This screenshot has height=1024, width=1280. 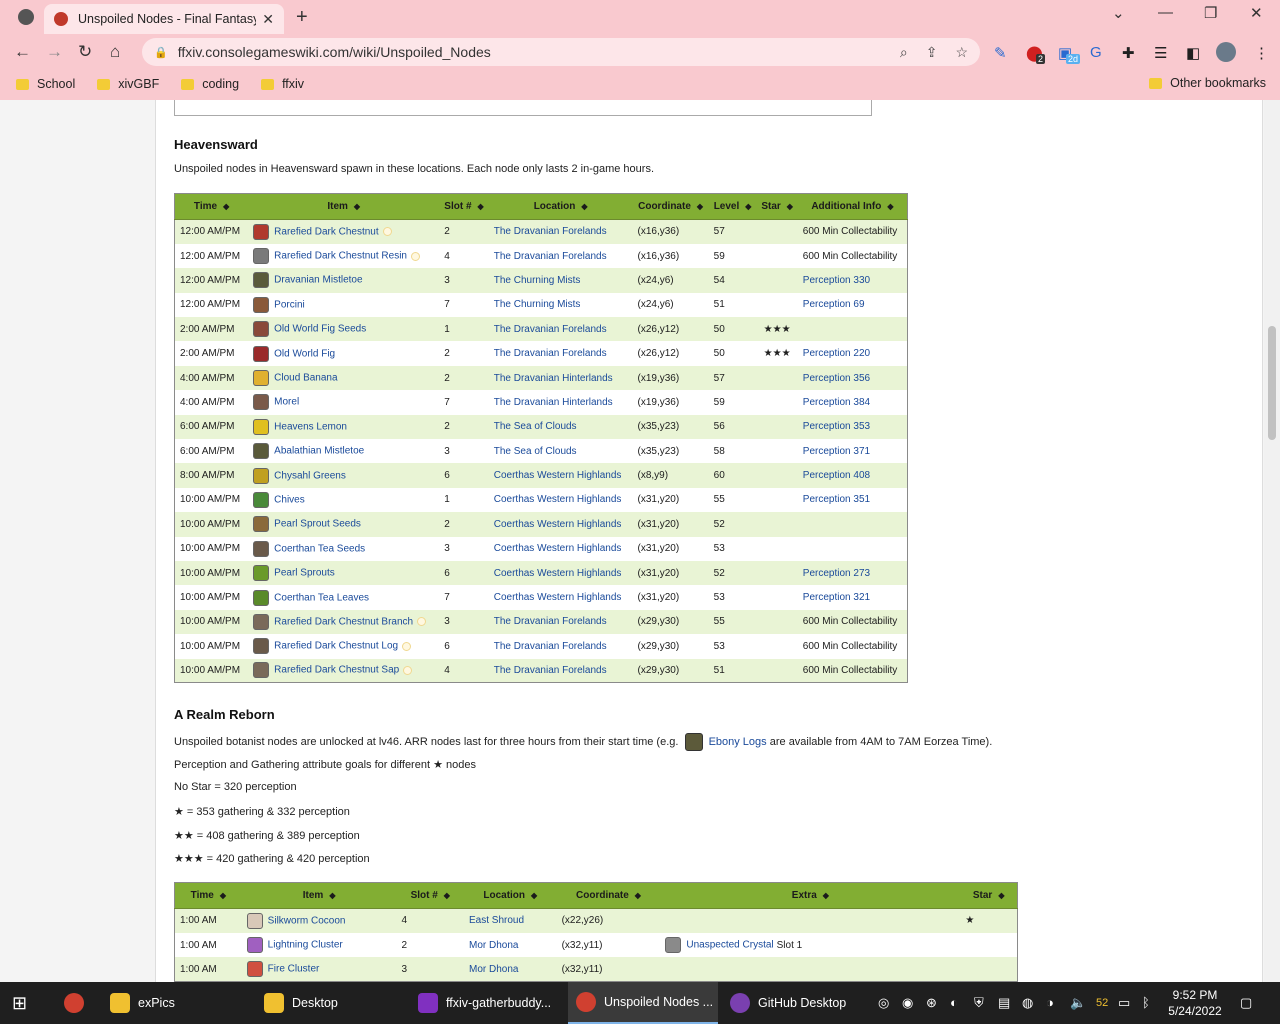 I want to click on browser-tab: Unspoiled Nodes - Final Fantasy ✕, so click(x=164, y=19).